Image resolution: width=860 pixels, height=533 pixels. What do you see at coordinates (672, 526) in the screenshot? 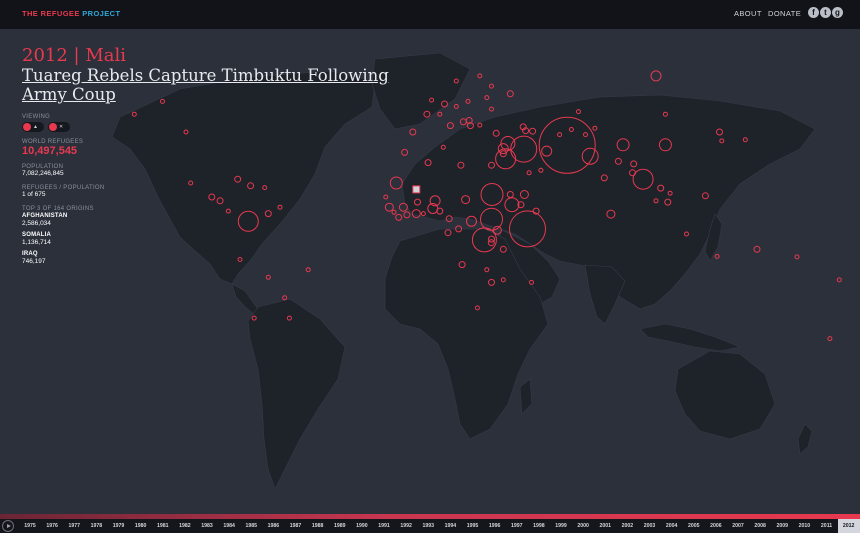
I see `timeline-year-2004: 2004` at bounding box center [672, 526].